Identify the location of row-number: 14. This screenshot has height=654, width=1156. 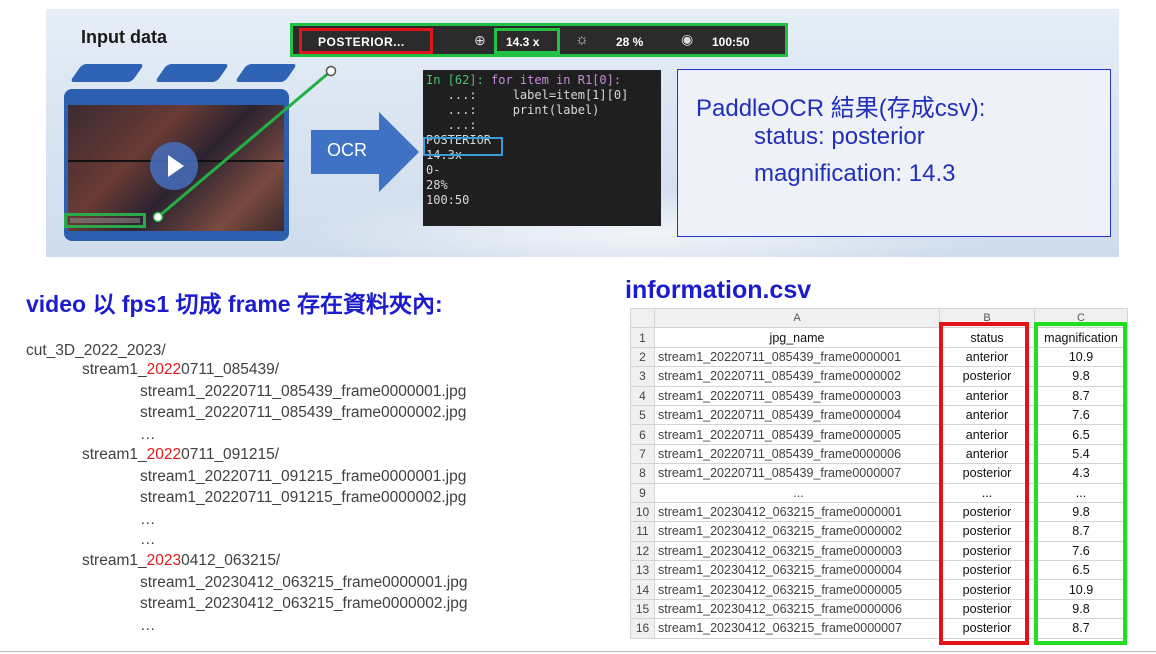
(642, 589).